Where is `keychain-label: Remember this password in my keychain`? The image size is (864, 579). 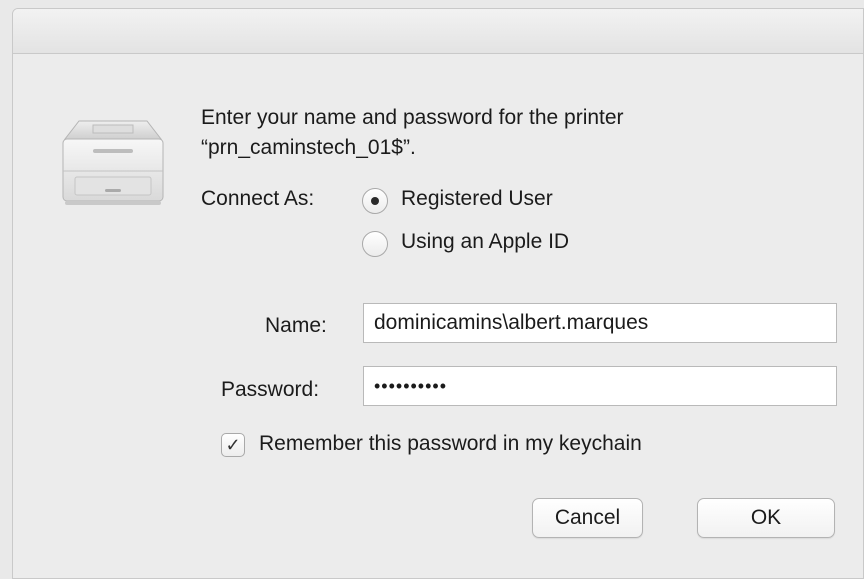 keychain-label: Remember this password in my keychain is located at coordinates (450, 444).